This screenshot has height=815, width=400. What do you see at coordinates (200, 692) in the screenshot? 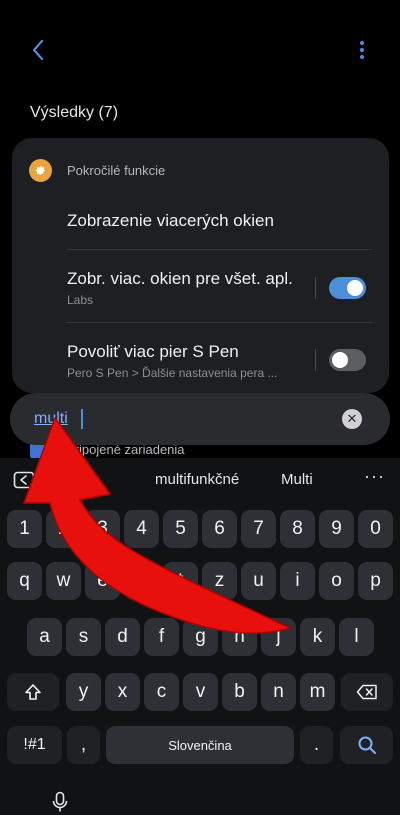
I see `key: v` at bounding box center [200, 692].